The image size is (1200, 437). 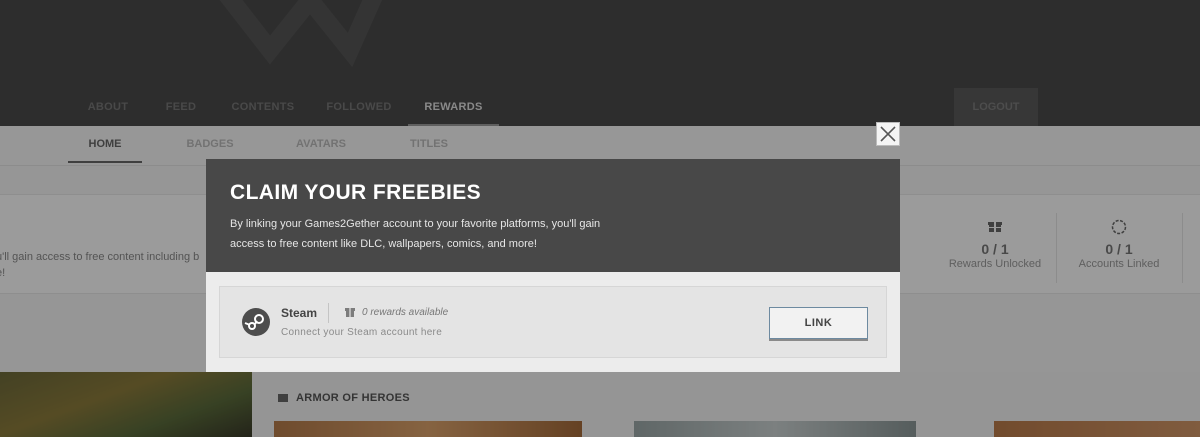 I want to click on modal-title: CLAIM YOUR FREEBIES, so click(x=356, y=192).